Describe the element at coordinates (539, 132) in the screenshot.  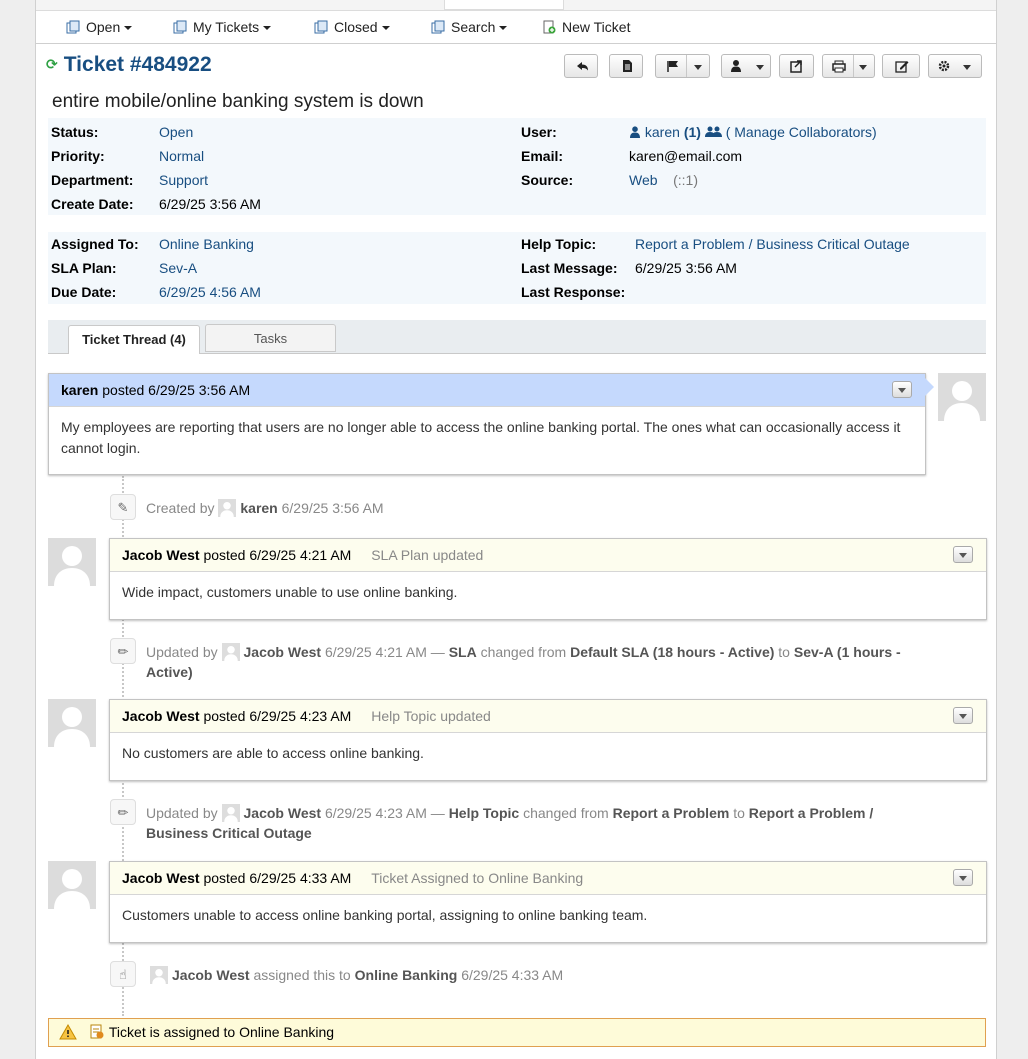
I see `user-row: User:` at that location.